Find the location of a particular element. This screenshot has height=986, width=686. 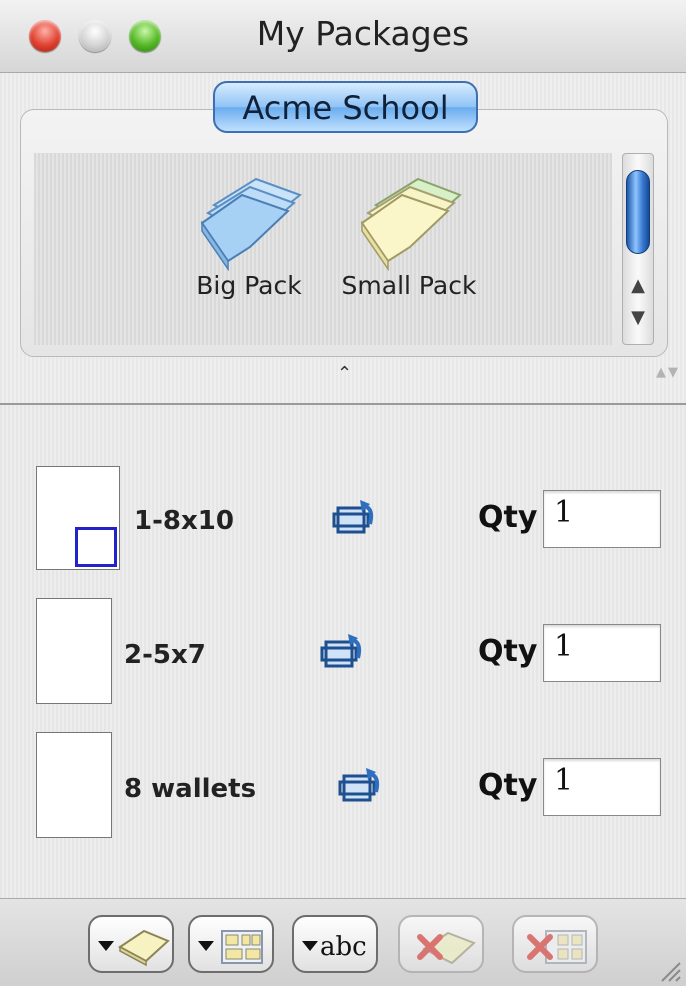

add-text-menu-button: abc is located at coordinates (335, 944).